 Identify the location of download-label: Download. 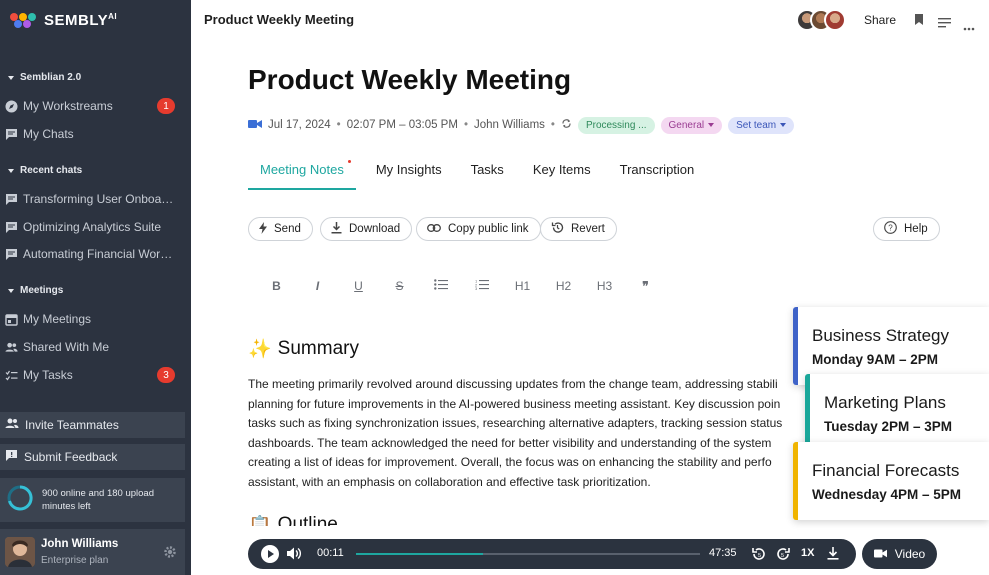
(375, 229).